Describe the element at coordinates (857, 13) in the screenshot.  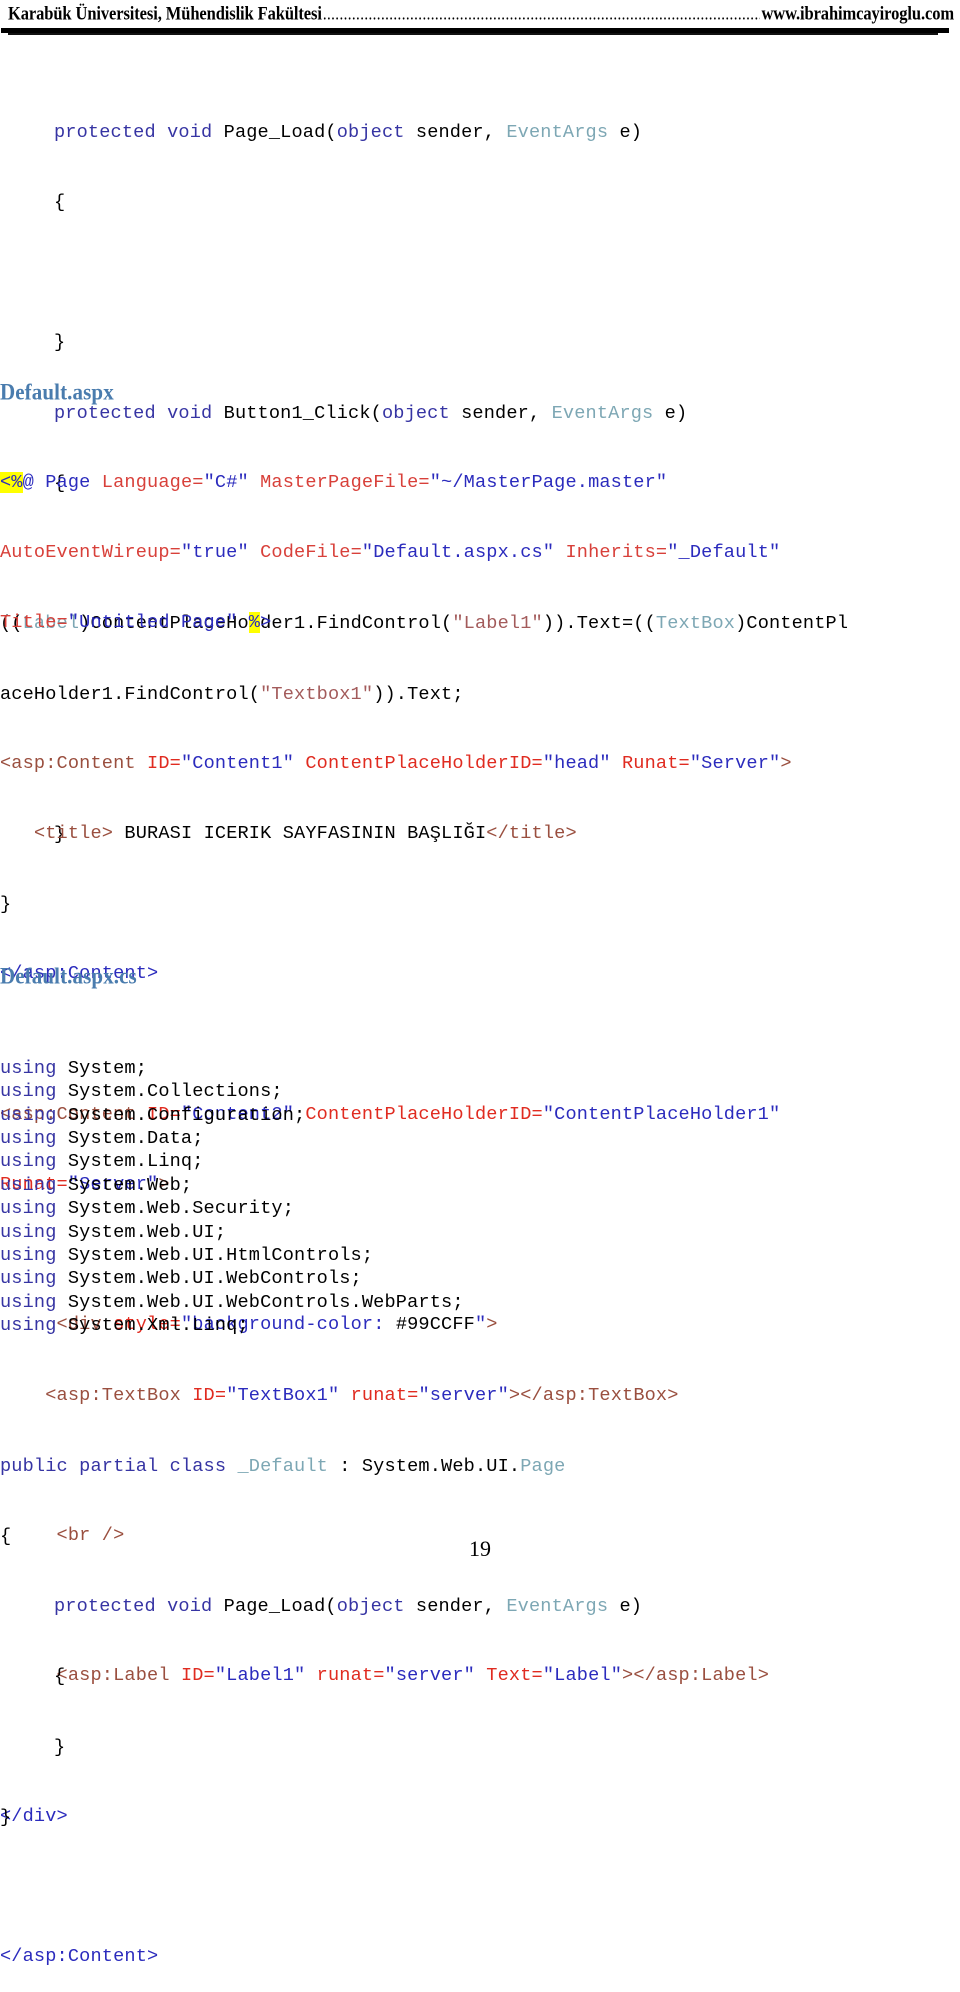
I see `header-website: www.ibrahimcayiroglu.com` at that location.